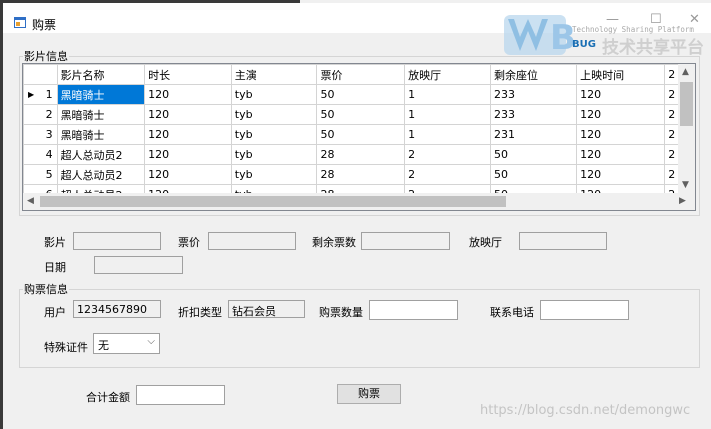 The width and height of the screenshot is (711, 429). I want to click on table-row: ▶ 1 黑暗骑士 120 tyb 50 1 233 120 2, so click(359, 94).